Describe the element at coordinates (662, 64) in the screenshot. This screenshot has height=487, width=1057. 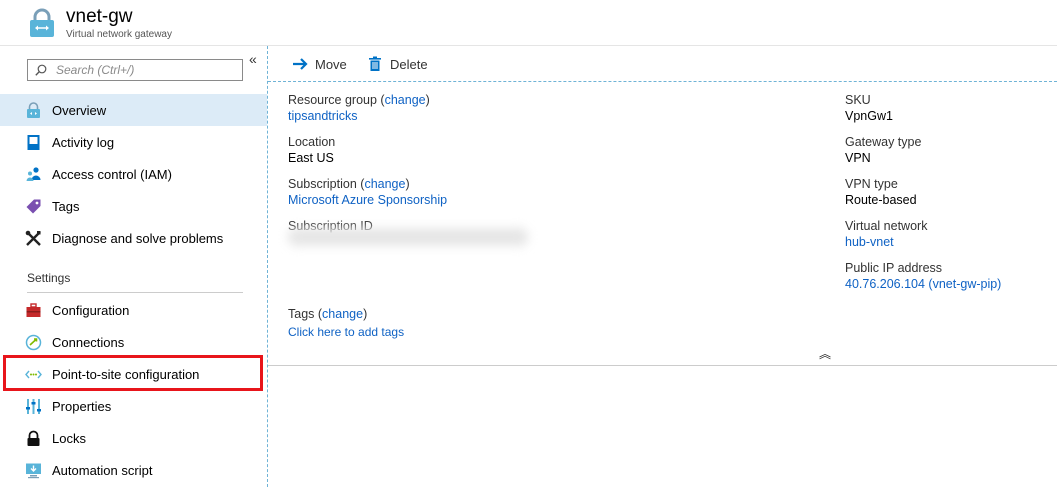
I see `command-bar: Move Delete` at that location.